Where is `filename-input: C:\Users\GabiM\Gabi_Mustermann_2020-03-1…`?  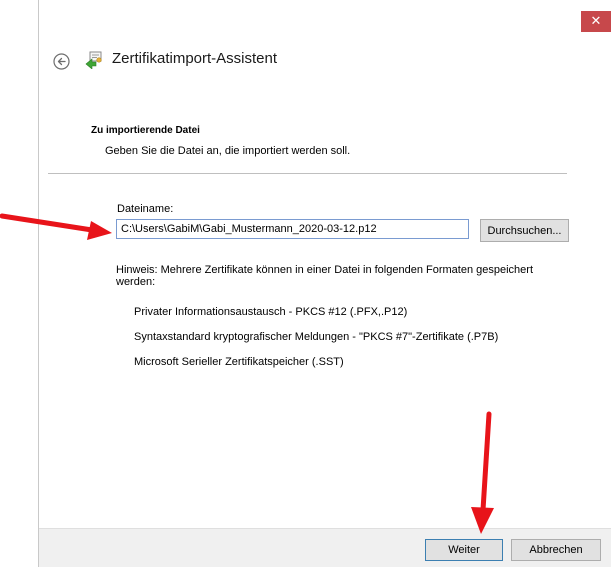
filename-input: C:\Users\GabiM\Gabi_Mustermann_2020-03-1… is located at coordinates (292, 229).